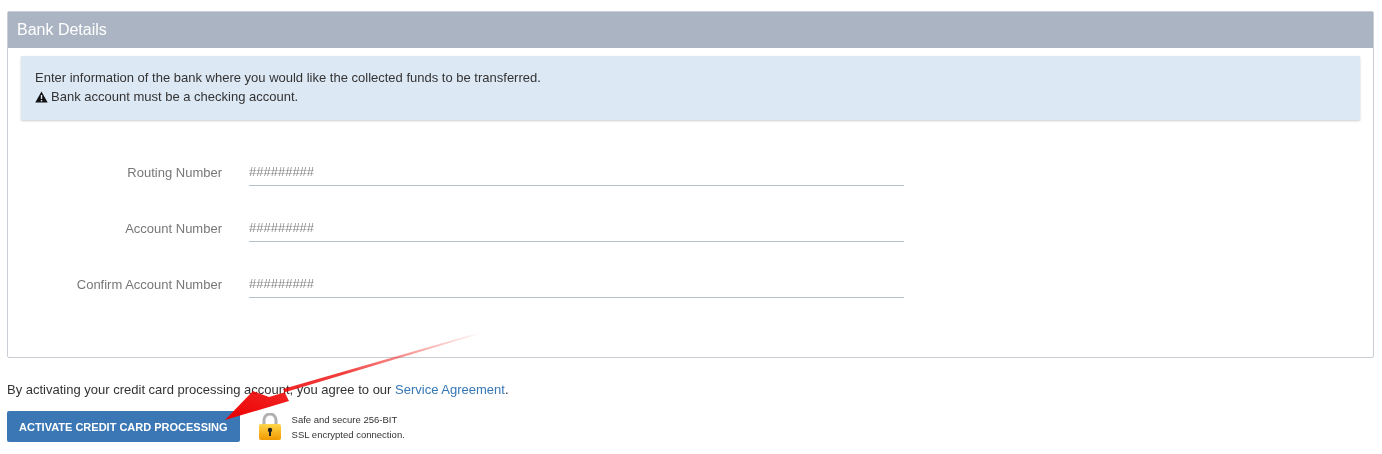  I want to click on warning-icon, so click(41, 96).